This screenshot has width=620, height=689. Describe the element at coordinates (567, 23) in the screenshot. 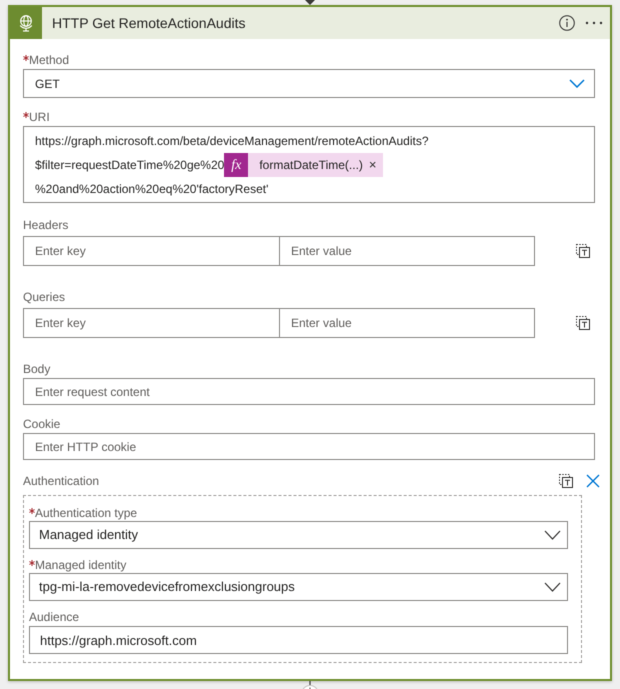

I see `info-icon` at that location.